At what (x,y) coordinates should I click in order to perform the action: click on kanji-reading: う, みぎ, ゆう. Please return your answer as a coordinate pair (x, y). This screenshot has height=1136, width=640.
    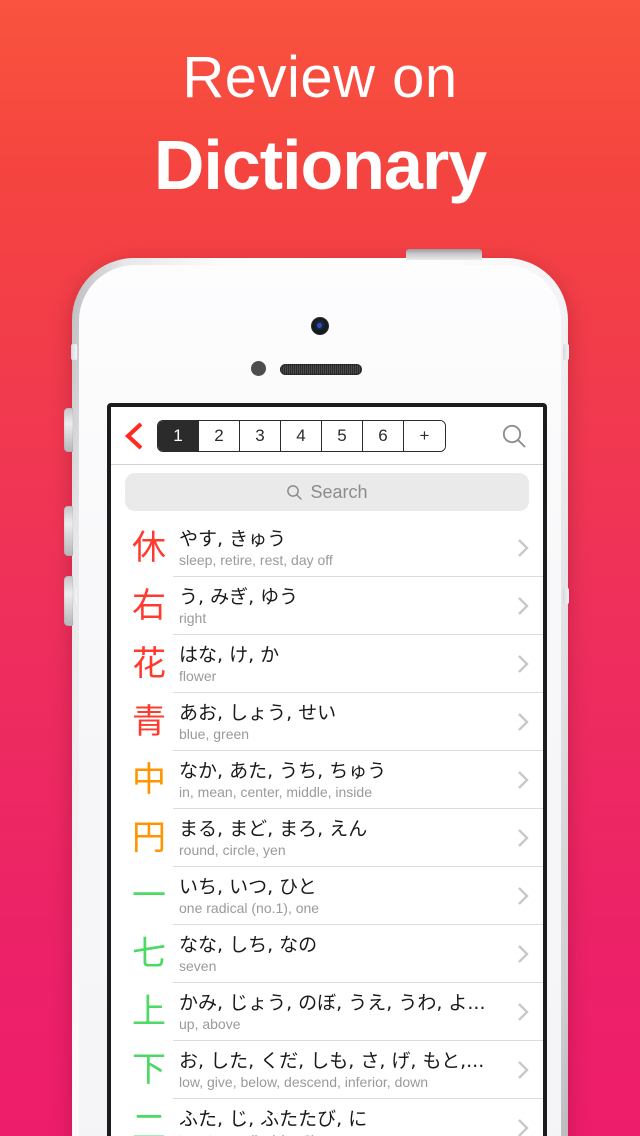
    Looking at the image, I should click on (239, 596).